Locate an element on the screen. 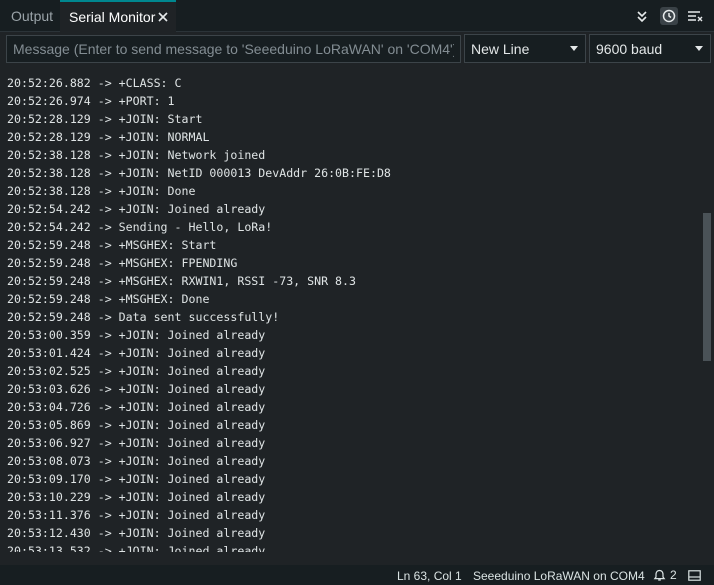 Image resolution: width=714 pixels, height=585 pixels. line-ending-select: New Line is located at coordinates (525, 48).